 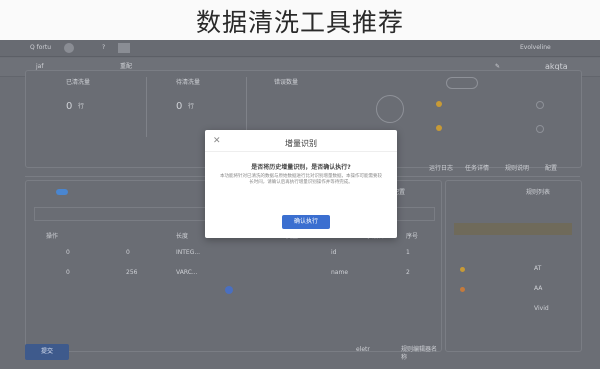 What do you see at coordinates (517, 169) in the screenshot?
I see `tab-1: 规则说明` at bounding box center [517, 169].